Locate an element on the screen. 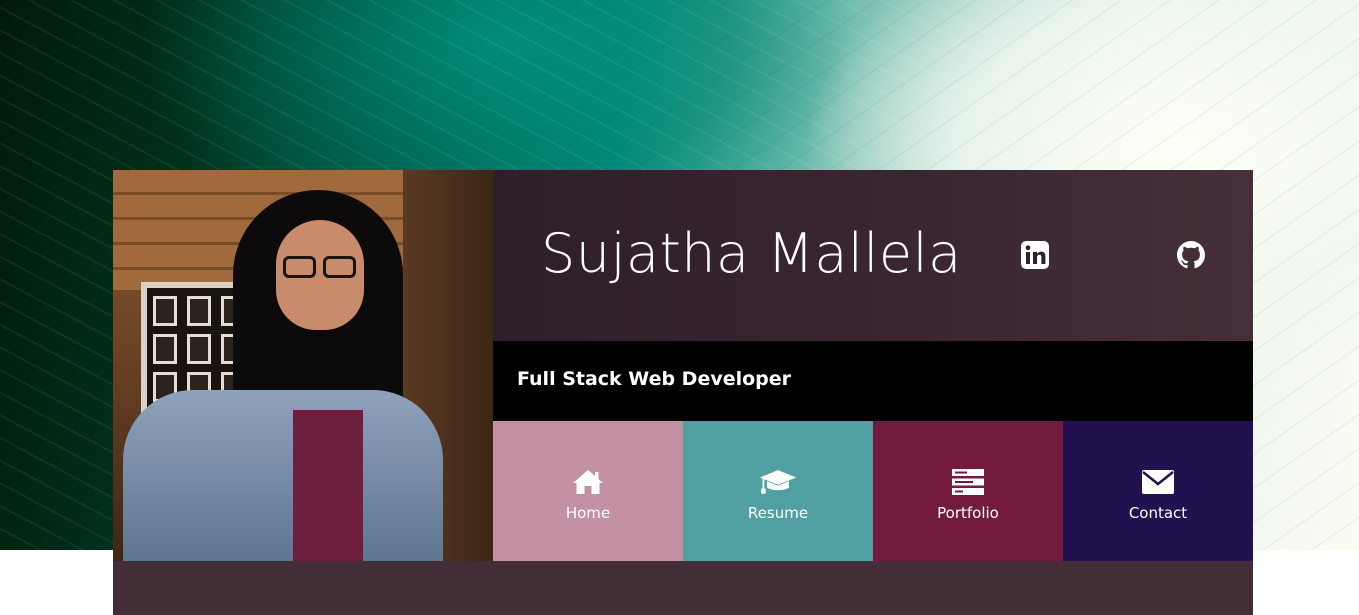  profile-tagline: Full Stack Web Developer is located at coordinates (654, 379).